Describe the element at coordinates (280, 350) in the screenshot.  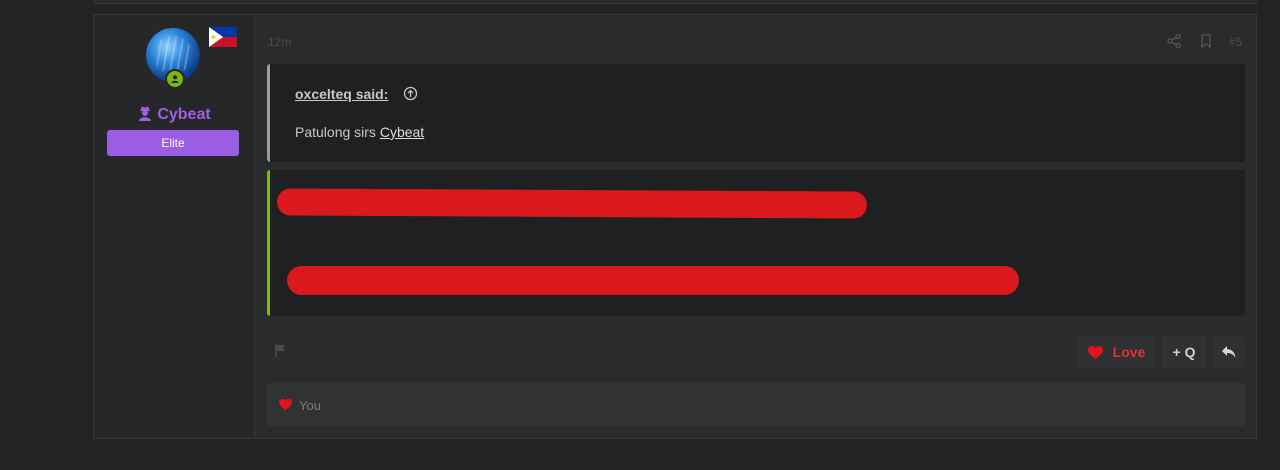
I see `flag-report-icon` at that location.